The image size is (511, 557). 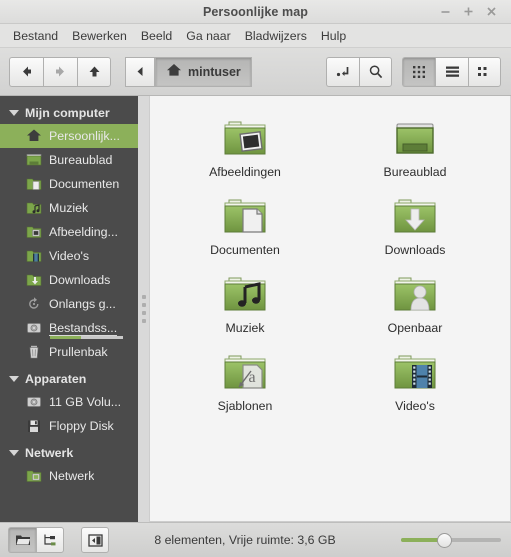 What do you see at coordinates (245, 540) in the screenshot?
I see `status-text: 8 elementen, Vrije ruimte: 3,6 GB` at bounding box center [245, 540].